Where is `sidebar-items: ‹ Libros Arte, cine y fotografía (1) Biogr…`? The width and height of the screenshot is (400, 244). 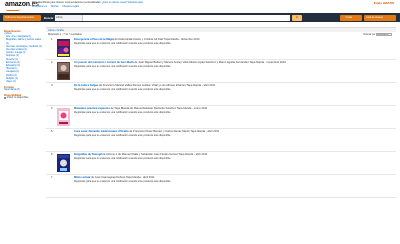
sidebar-items: ‹ Libros Arte, cine y fotografía (1) Biogr… is located at coordinates (23, 58).